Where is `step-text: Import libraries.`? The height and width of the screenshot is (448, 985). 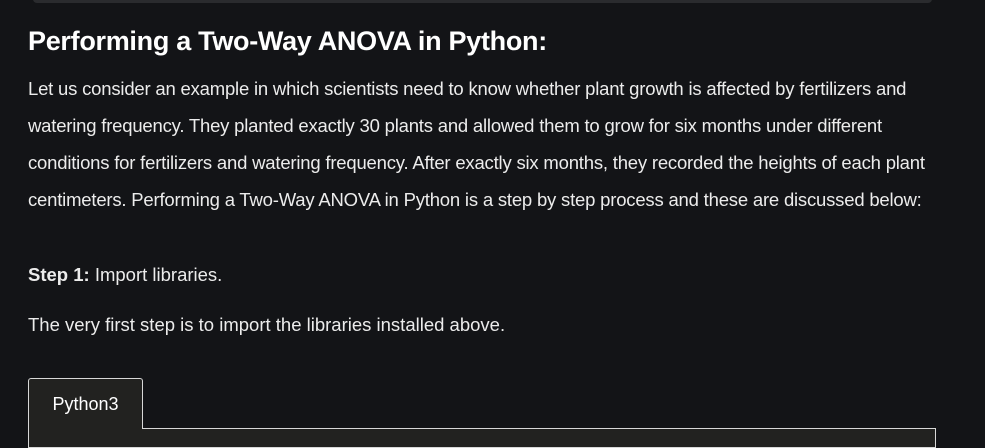 step-text: Import libraries. is located at coordinates (156, 274).